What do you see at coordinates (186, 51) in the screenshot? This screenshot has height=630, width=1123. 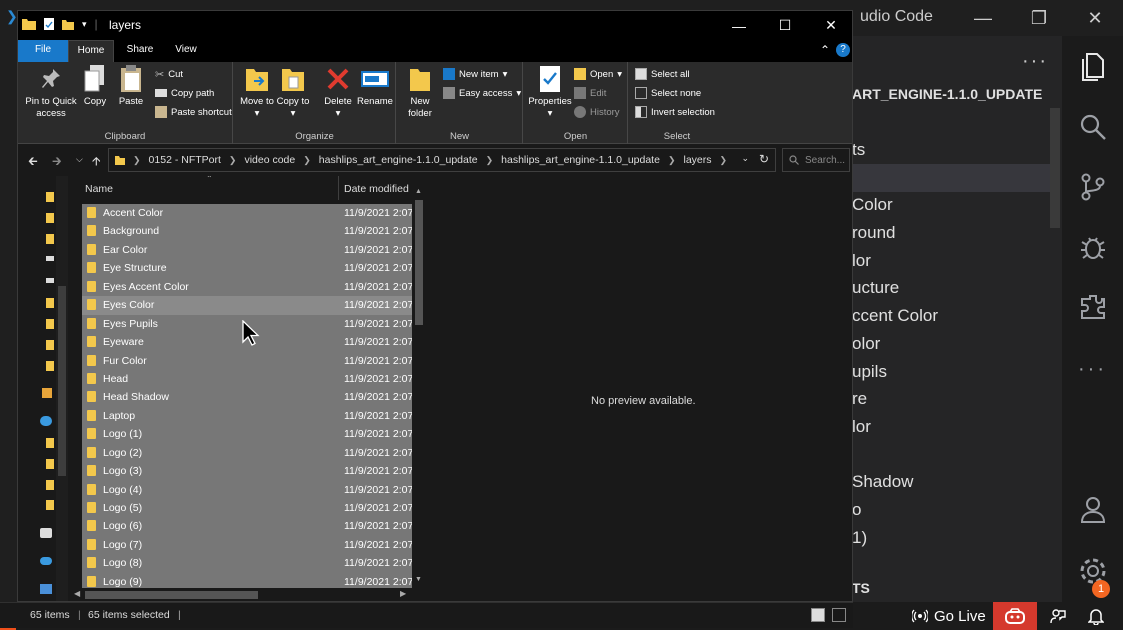 I see `tab-view: View` at bounding box center [186, 51].